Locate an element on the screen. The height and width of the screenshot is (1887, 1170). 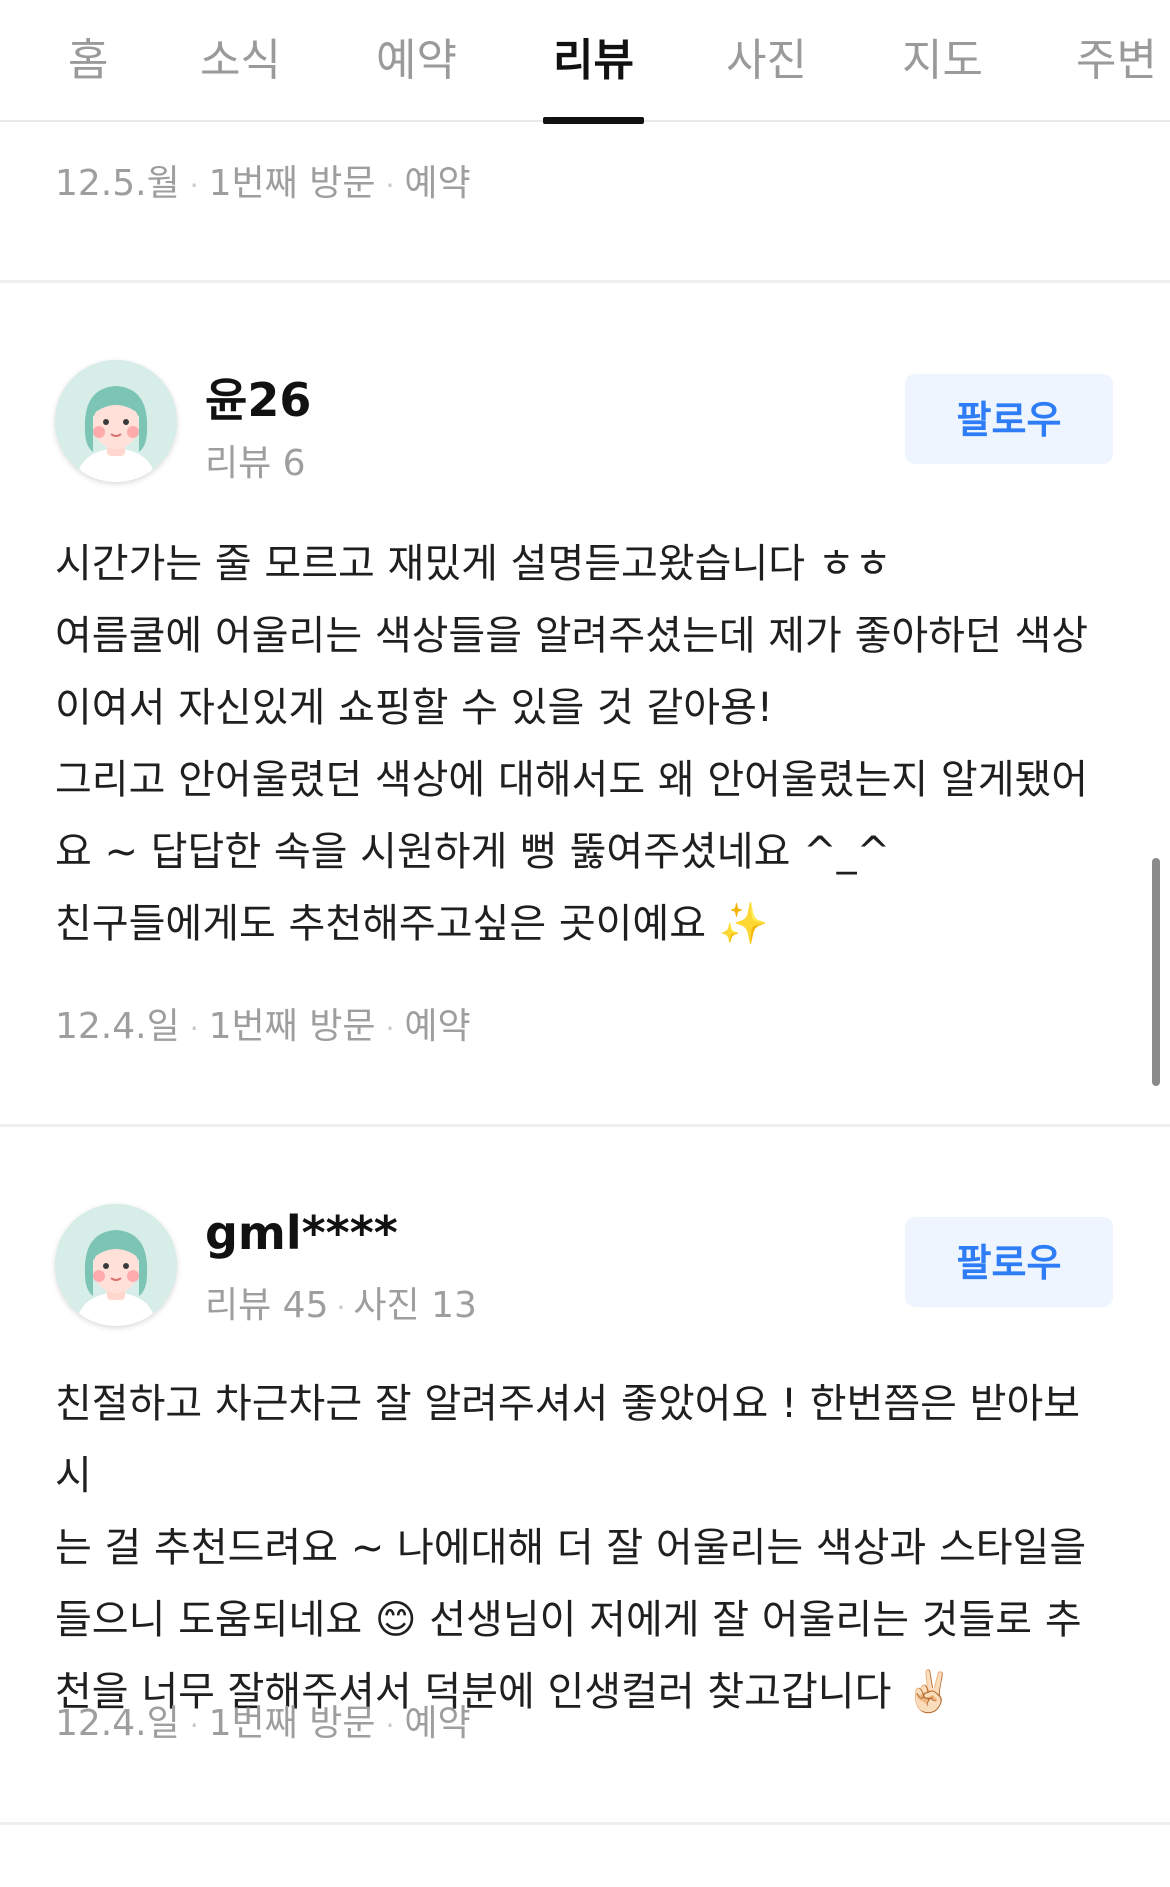
review-line: 친구들에게도 추천해주고싶은 곳이예요 ✨ is located at coordinates (412, 924).